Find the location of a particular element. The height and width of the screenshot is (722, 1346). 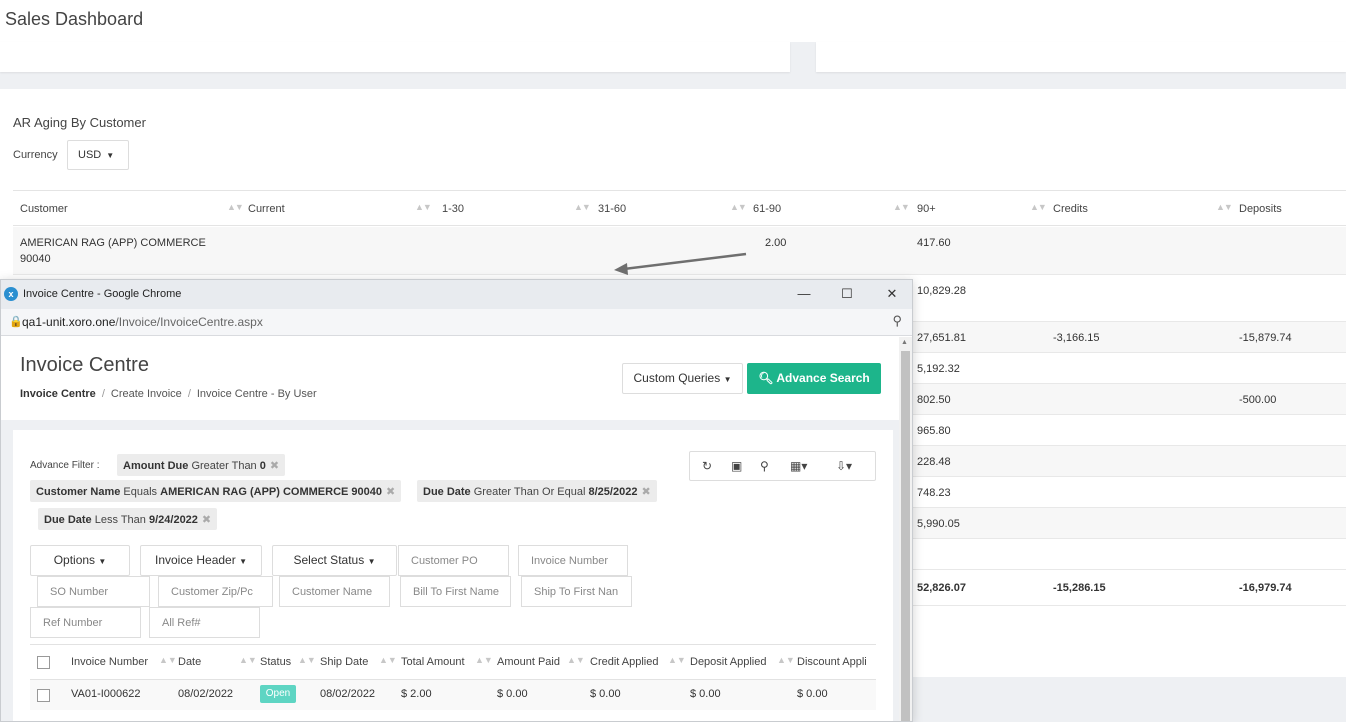

all-ref-input: All Ref# is located at coordinates (204, 622).